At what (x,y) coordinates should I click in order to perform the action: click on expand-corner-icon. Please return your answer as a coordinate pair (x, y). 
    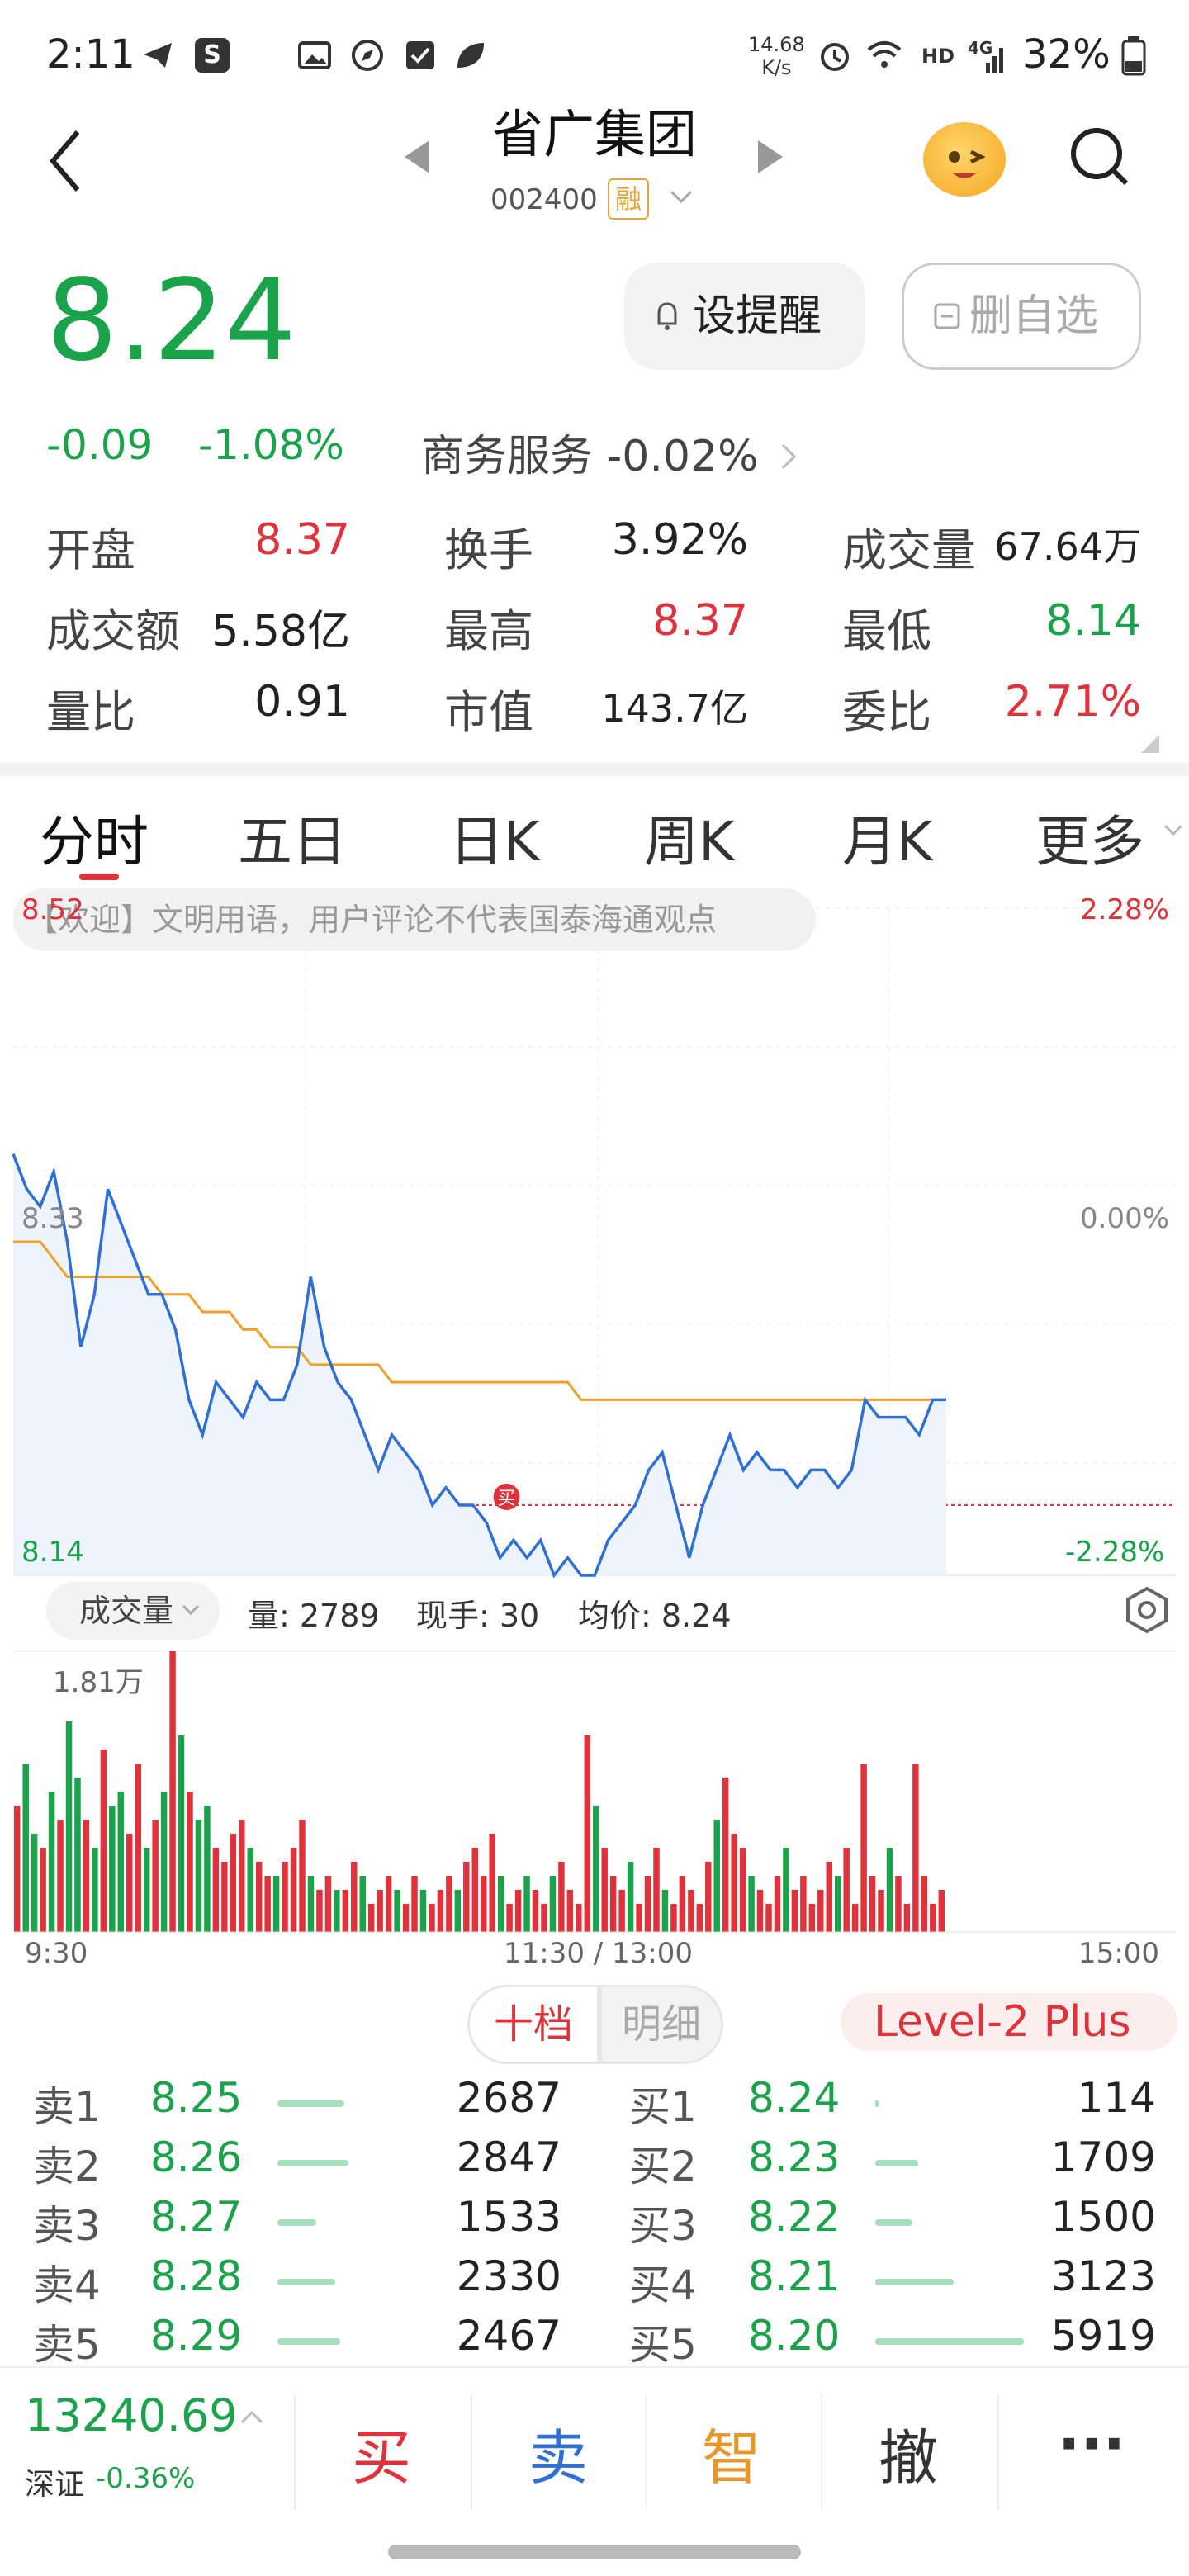
    Looking at the image, I should click on (1150, 744).